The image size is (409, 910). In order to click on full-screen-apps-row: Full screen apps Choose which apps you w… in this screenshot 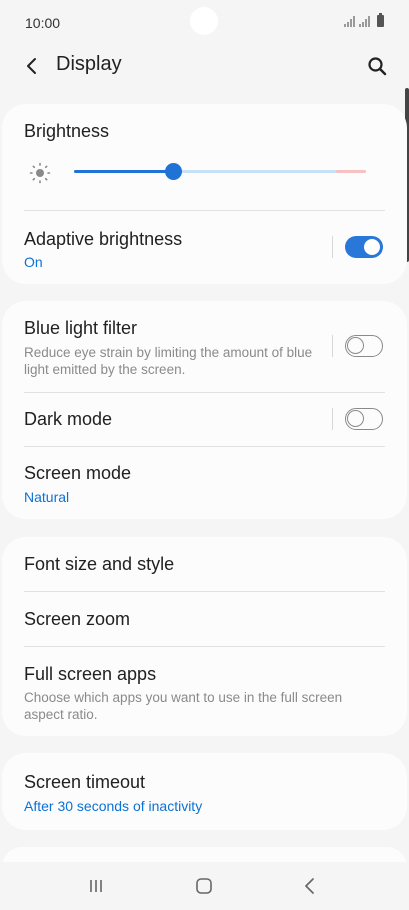, I will do `click(204, 691)`.